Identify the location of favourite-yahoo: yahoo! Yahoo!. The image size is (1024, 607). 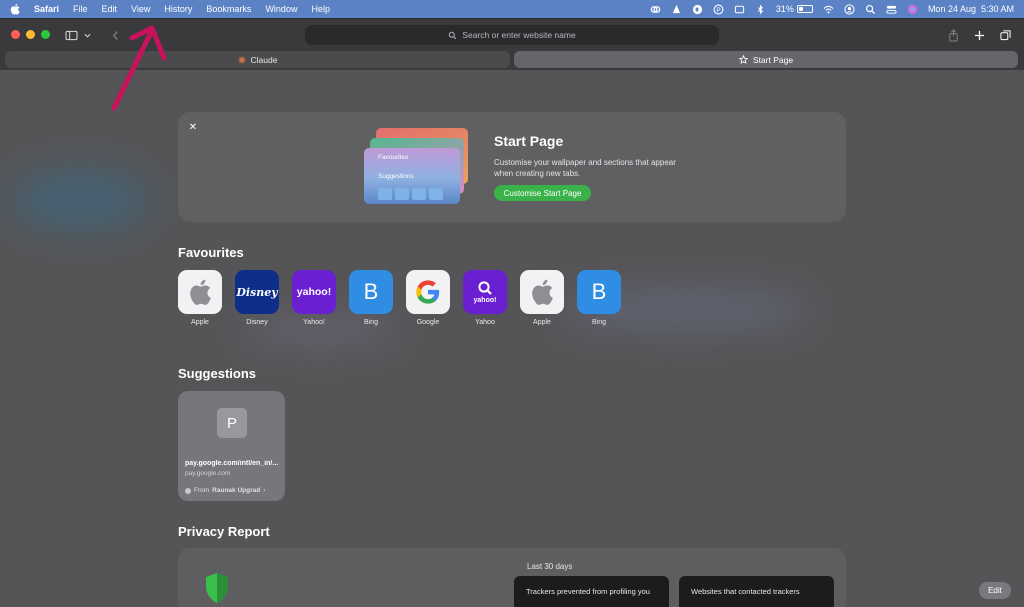
(314, 298).